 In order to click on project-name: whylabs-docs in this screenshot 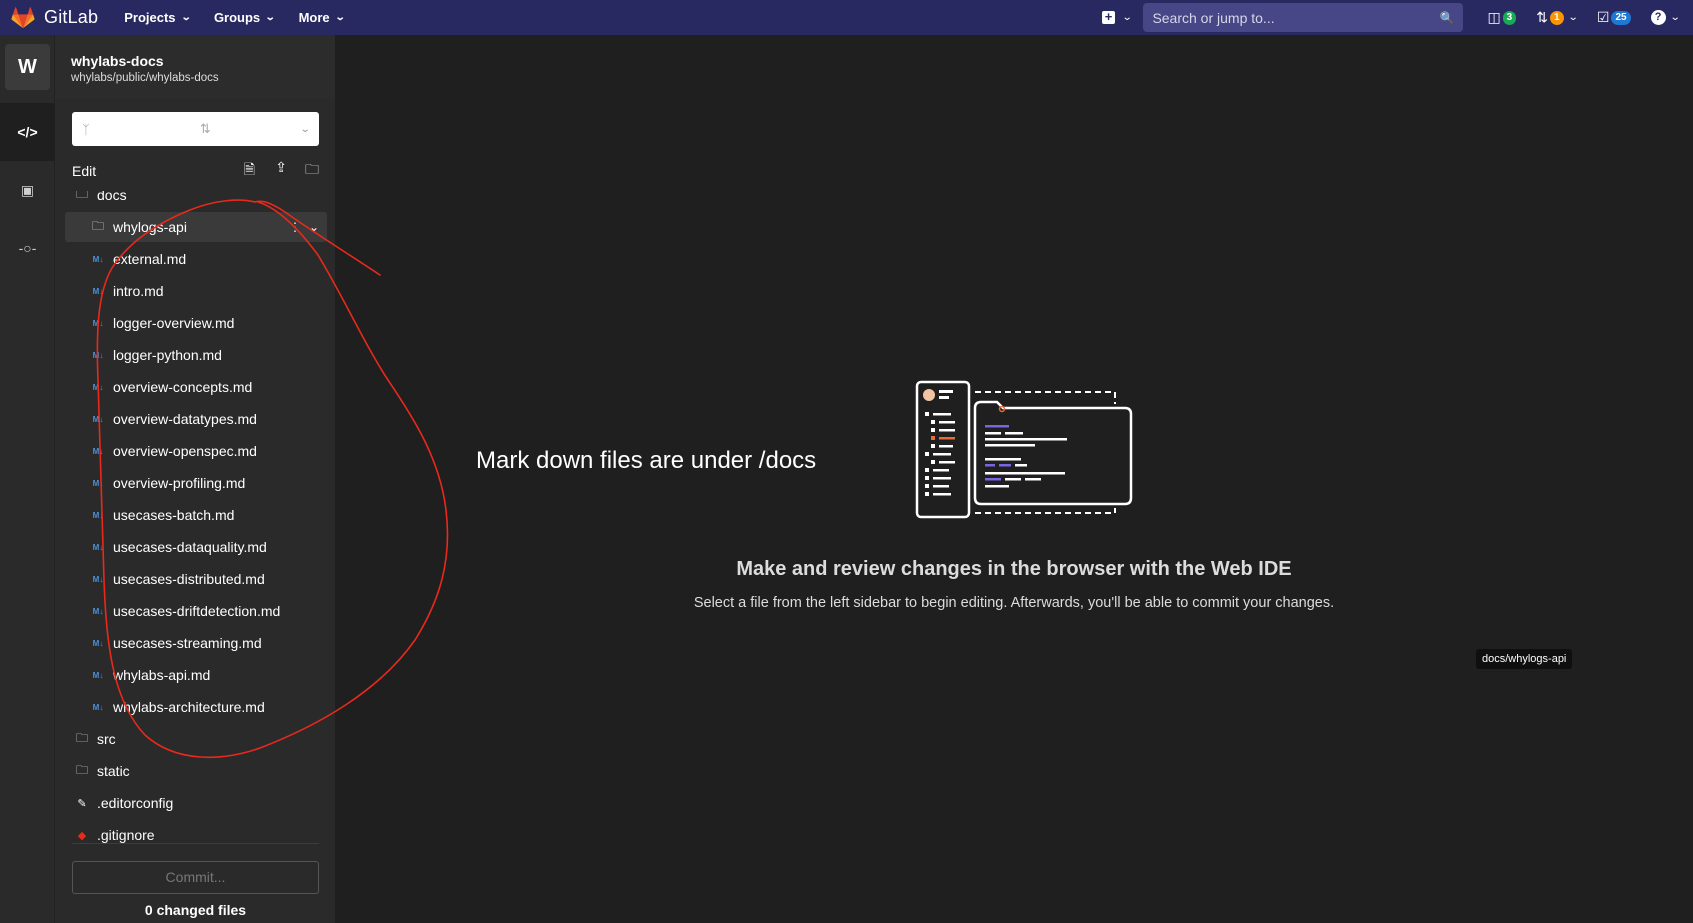, I will do `click(117, 61)`.